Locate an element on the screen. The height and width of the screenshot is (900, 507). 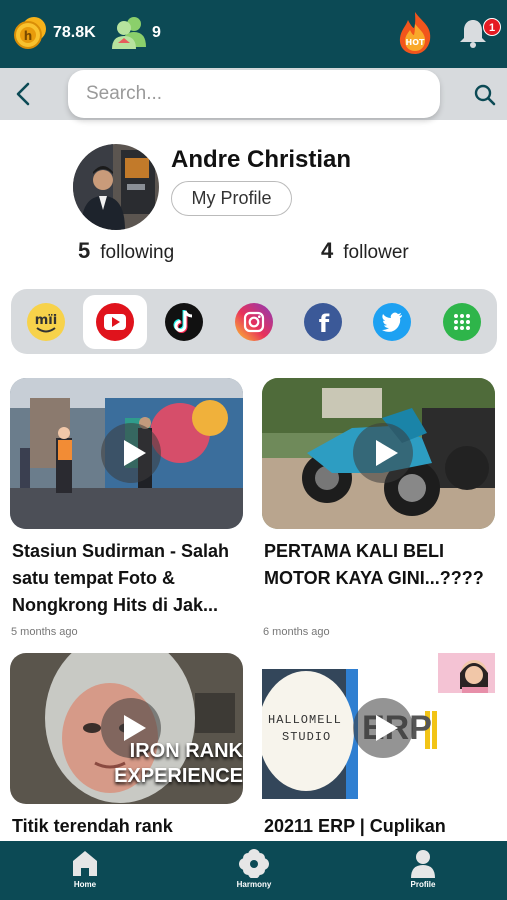
video-thumbnail: HALLOMELL STUDIO ERP is located at coordinates (378, 728).